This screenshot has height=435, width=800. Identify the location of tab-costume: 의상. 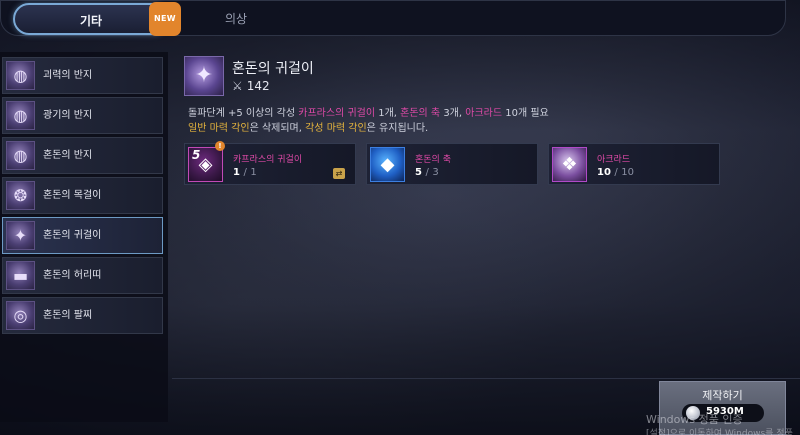
(236, 19).